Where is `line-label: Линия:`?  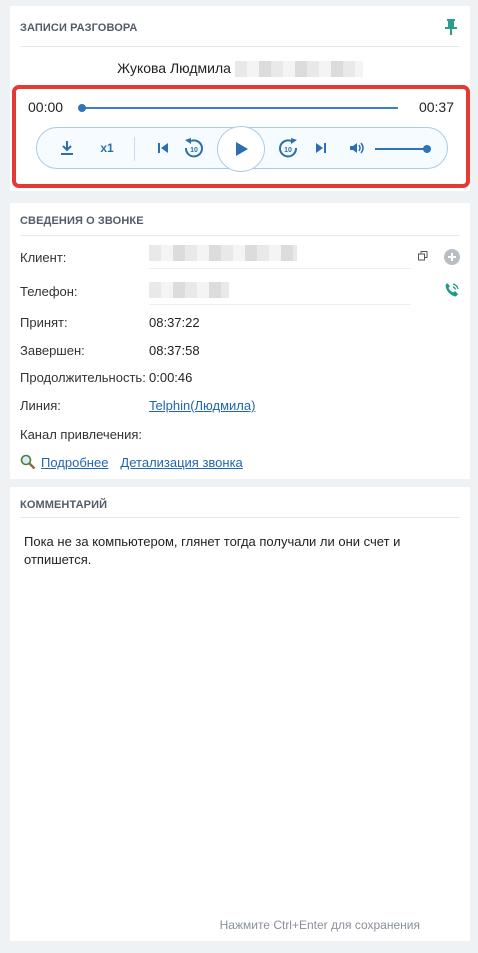
line-label: Линия: is located at coordinates (40, 405).